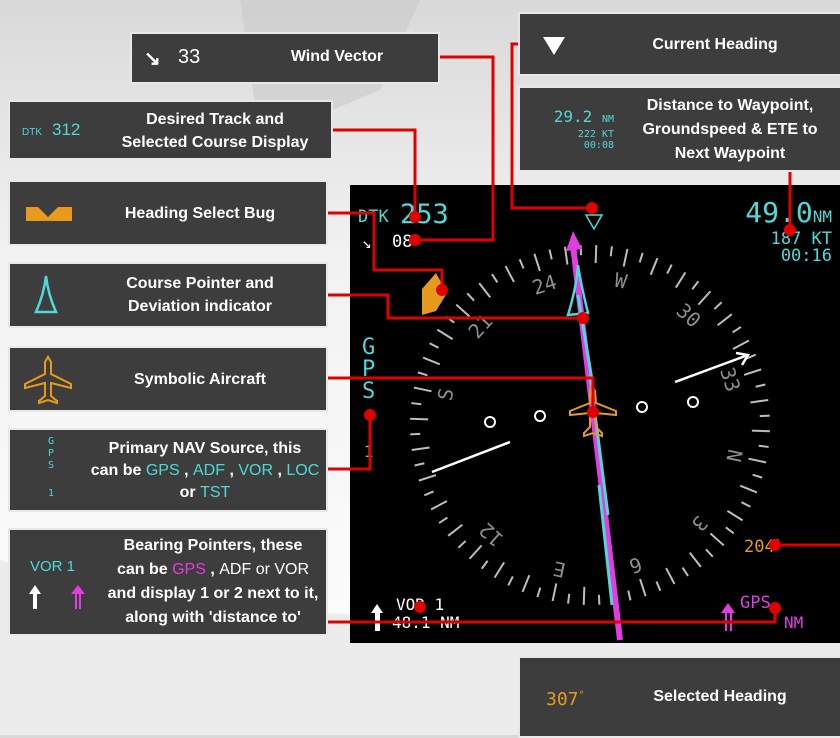 This screenshot has height=738, width=840. What do you see at coordinates (565, 699) in the screenshot?
I see `selected-heading-sample: 307°` at bounding box center [565, 699].